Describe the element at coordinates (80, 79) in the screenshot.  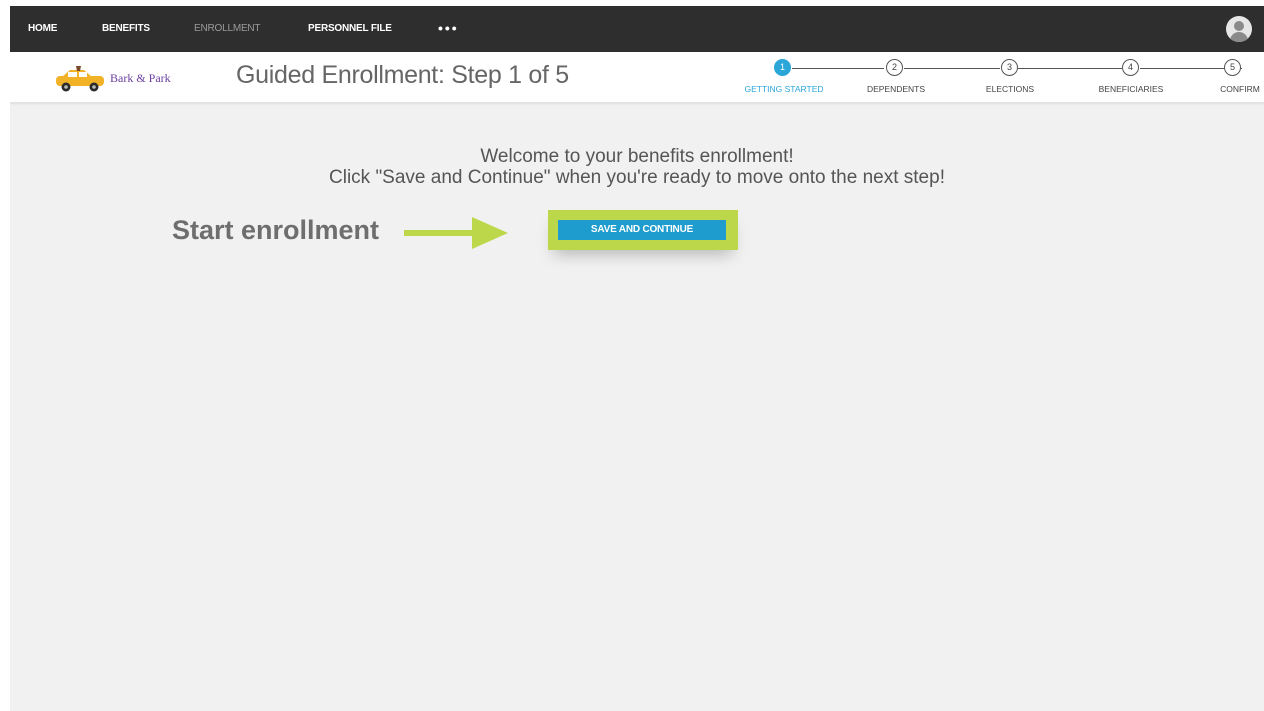
I see `taxi-car-icon` at that location.